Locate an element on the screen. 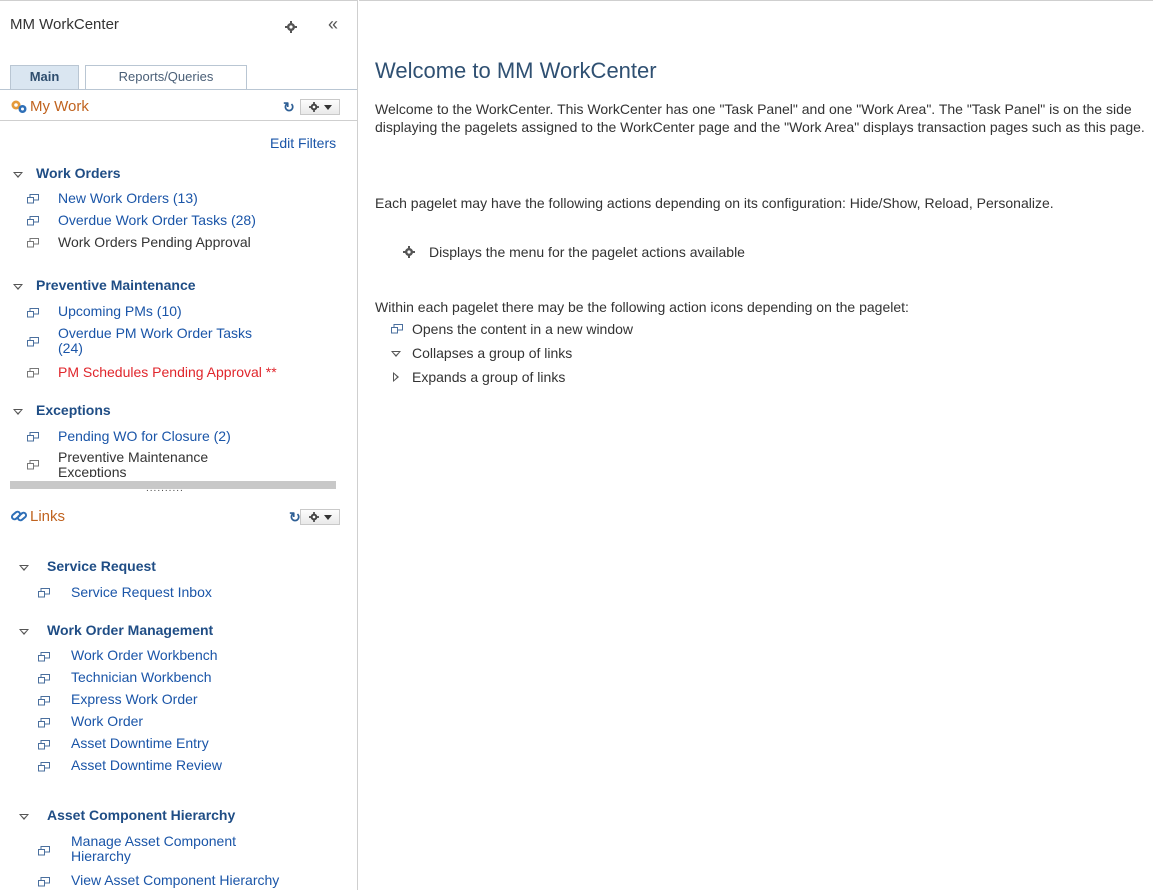 This screenshot has width=1153, height=890. panel-header: MM WorkCenter « is located at coordinates (178, 27).